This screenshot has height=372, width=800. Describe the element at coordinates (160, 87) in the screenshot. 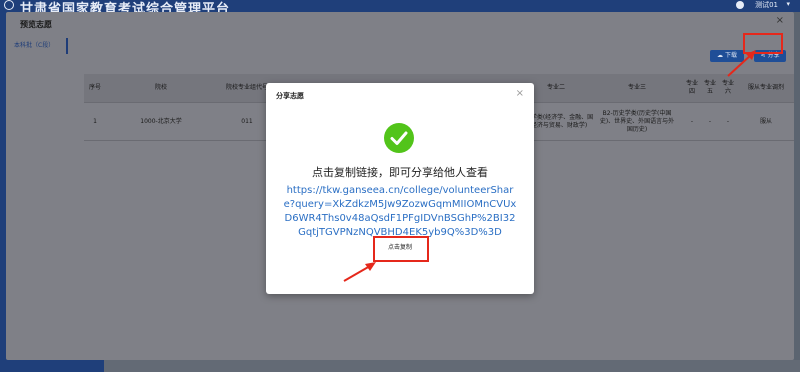

I see `th-school: 院校` at that location.